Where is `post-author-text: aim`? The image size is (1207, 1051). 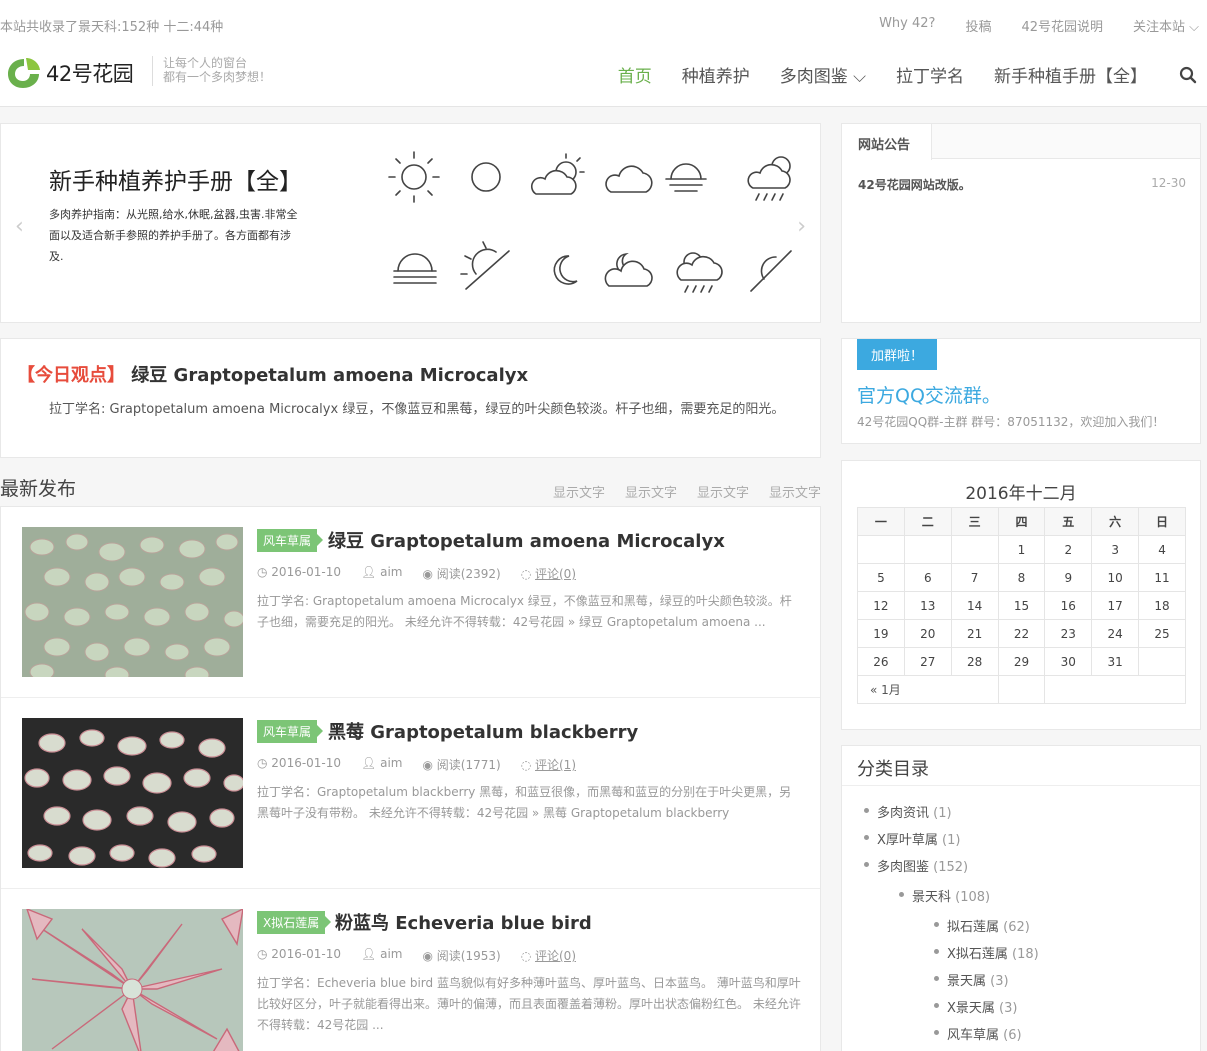
post-author-text: aim is located at coordinates (391, 954).